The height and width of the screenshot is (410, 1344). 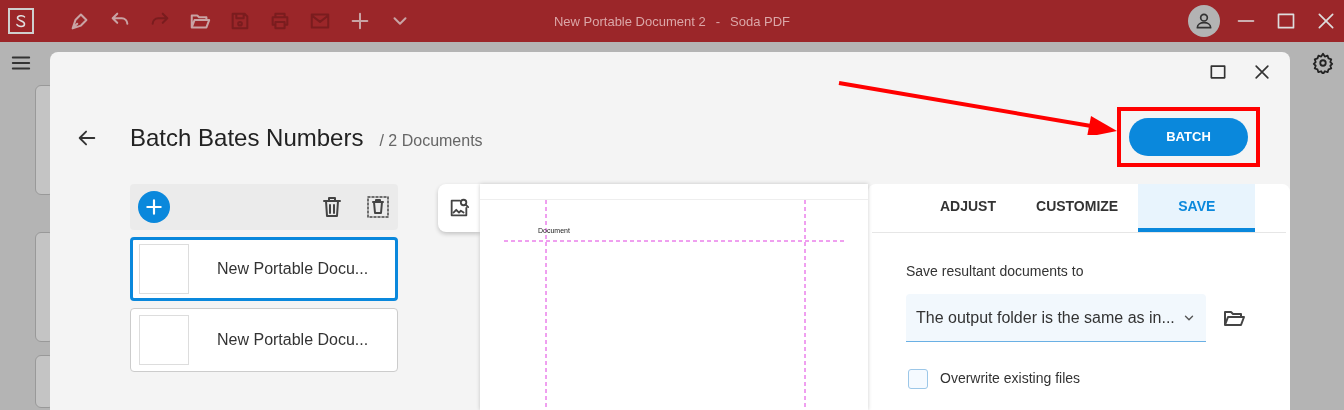 I want to click on user-avatar, so click(x=1204, y=21).